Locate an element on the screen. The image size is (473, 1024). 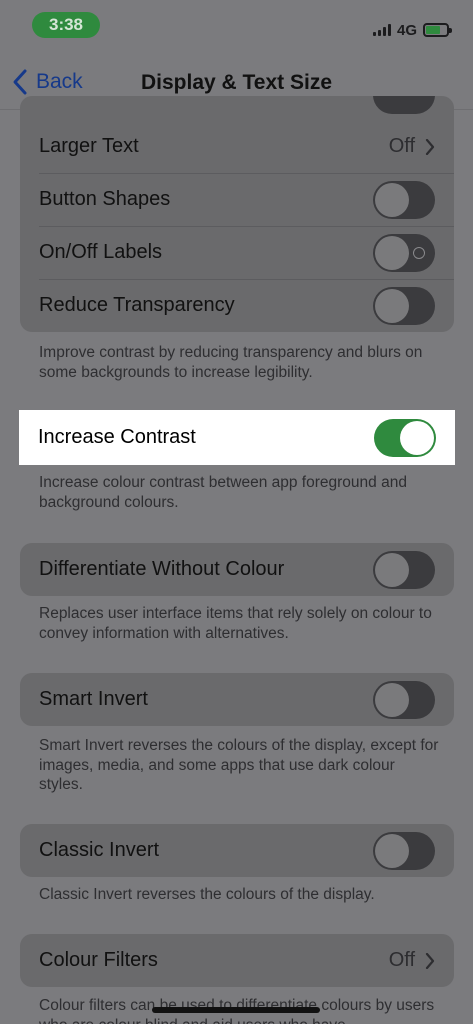
clipped-toggle is located at coordinates (404, 105).